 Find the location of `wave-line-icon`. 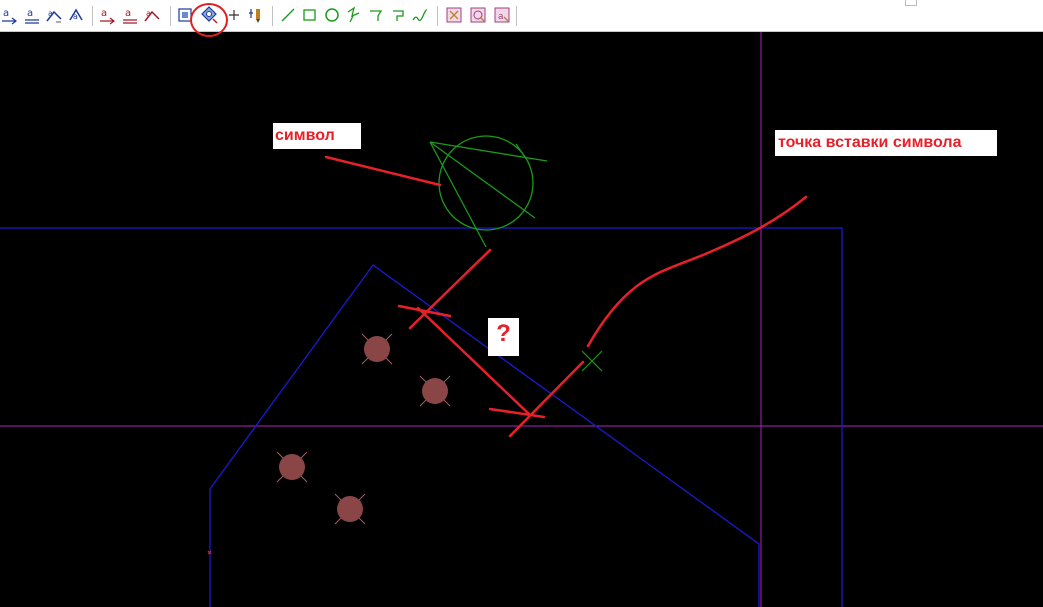

wave-line-icon is located at coordinates (420, 15).